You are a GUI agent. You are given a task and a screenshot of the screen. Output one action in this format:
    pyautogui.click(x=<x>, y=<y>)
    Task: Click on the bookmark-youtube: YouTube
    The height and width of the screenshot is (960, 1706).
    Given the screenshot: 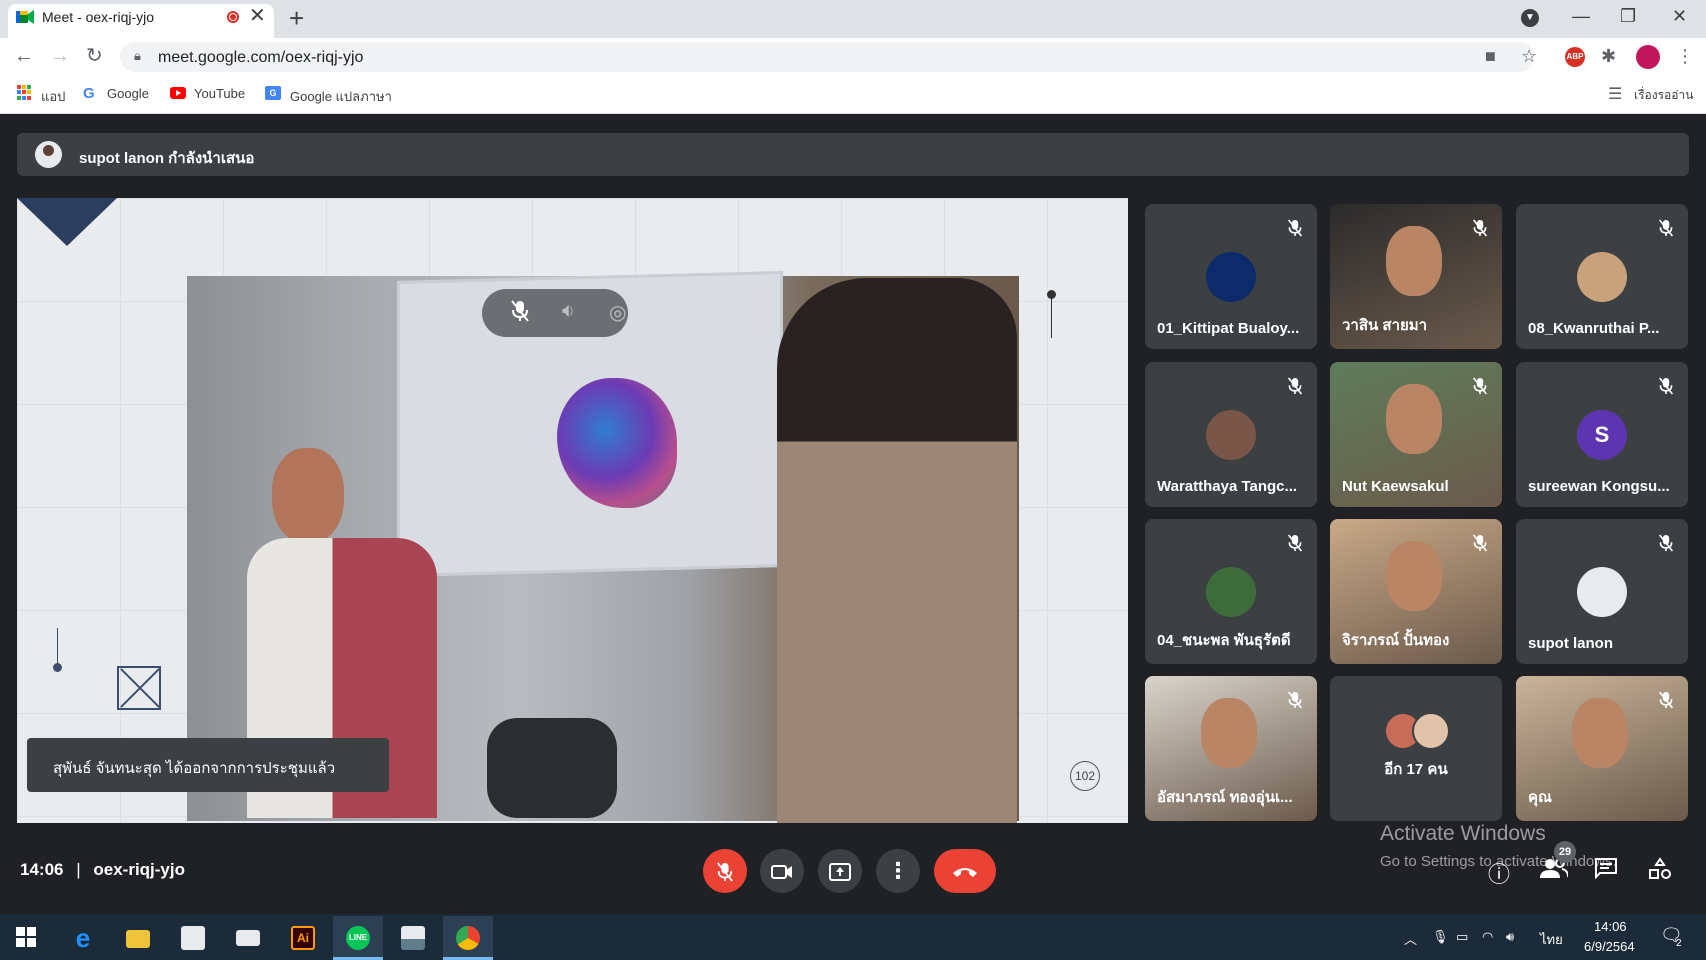 What is the action you would take?
    pyautogui.click(x=219, y=93)
    